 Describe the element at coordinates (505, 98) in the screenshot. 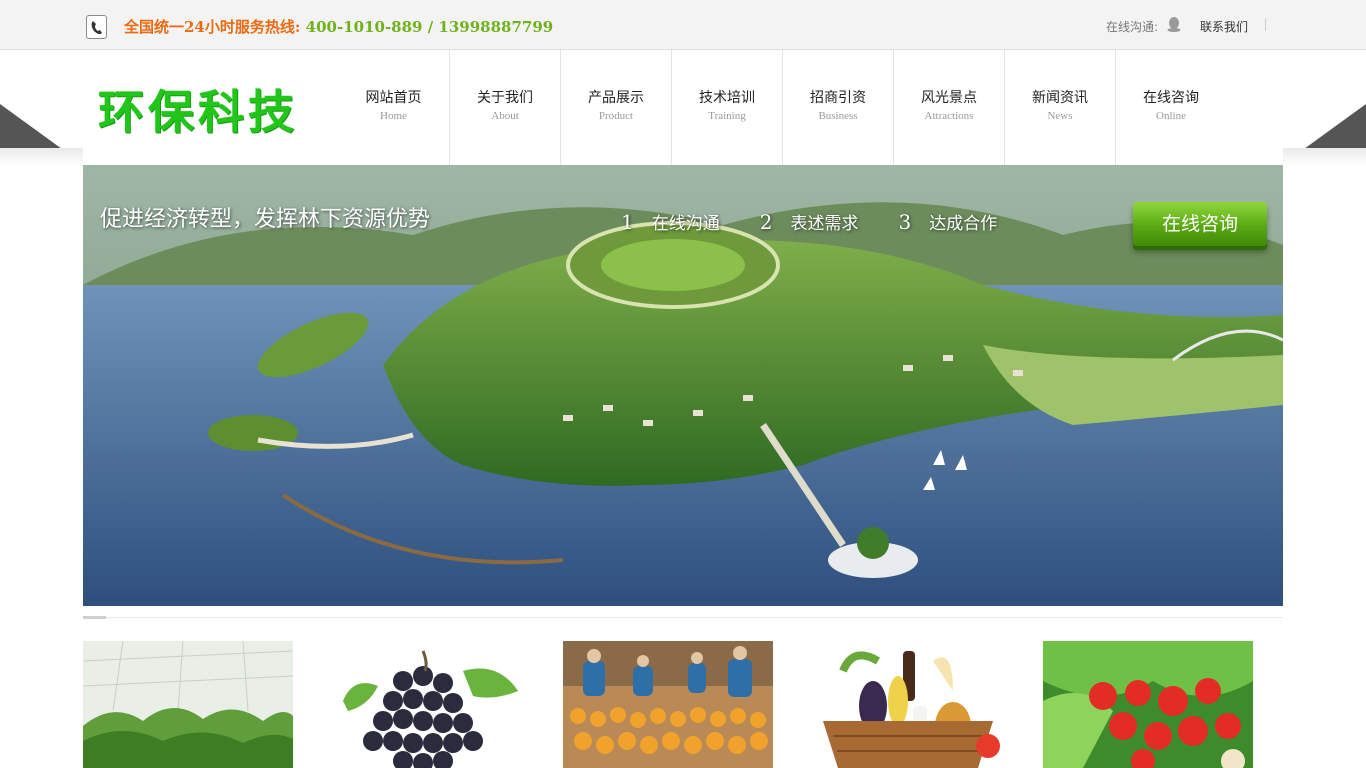

I see `nav-label: 关于我们` at that location.